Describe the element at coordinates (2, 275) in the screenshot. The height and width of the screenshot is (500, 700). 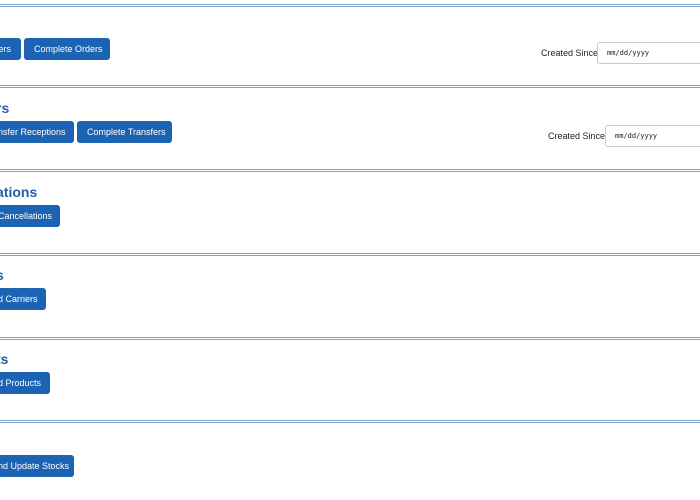
I see `carriers-section-title: s` at that location.